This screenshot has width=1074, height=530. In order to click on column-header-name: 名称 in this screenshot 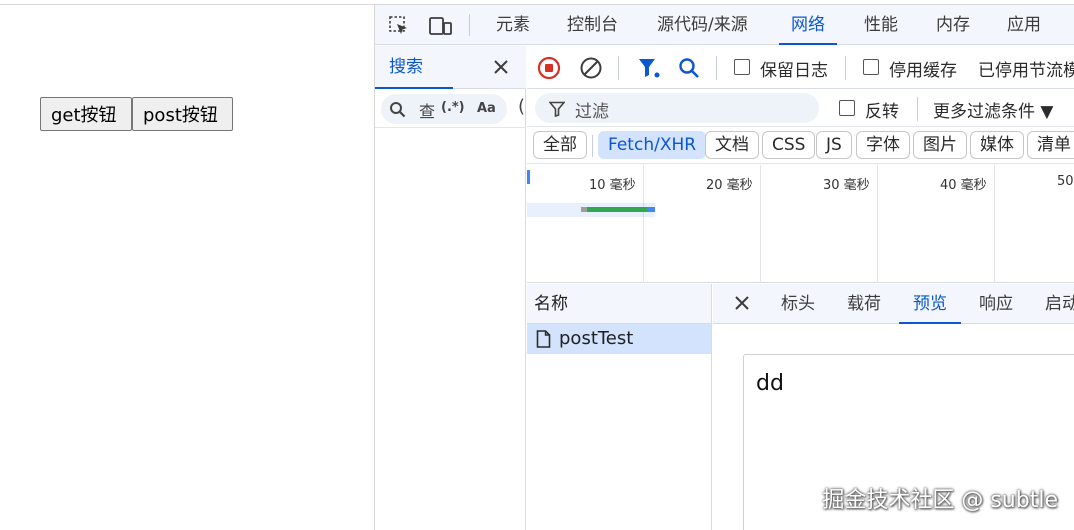, I will do `click(619, 304)`.